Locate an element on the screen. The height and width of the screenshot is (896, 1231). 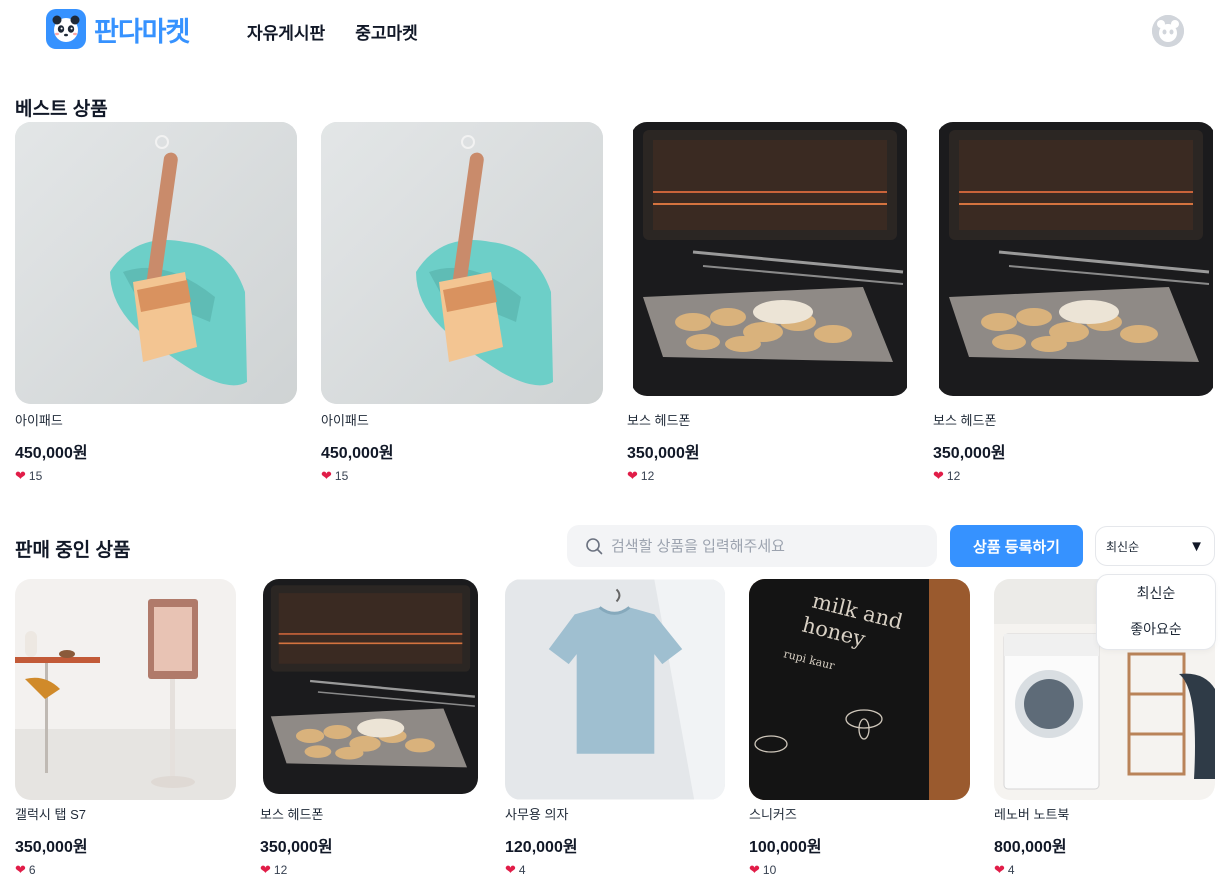
logo-text: 판다마켓 is located at coordinates (142, 31).